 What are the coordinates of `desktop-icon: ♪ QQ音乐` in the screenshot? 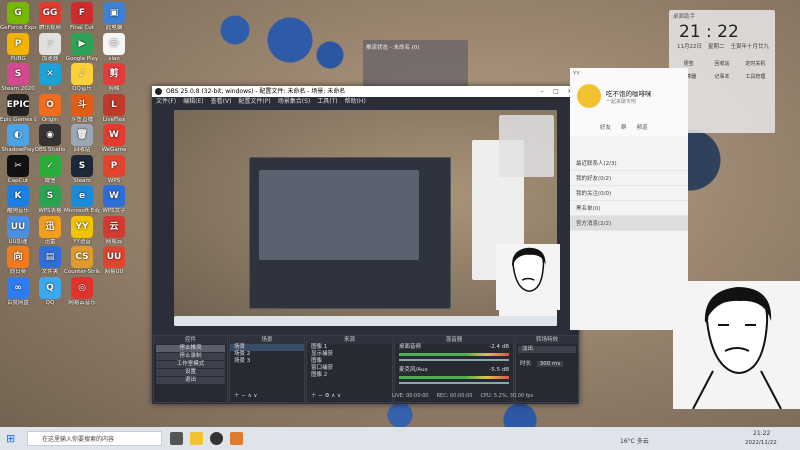 It's located at (82, 77).